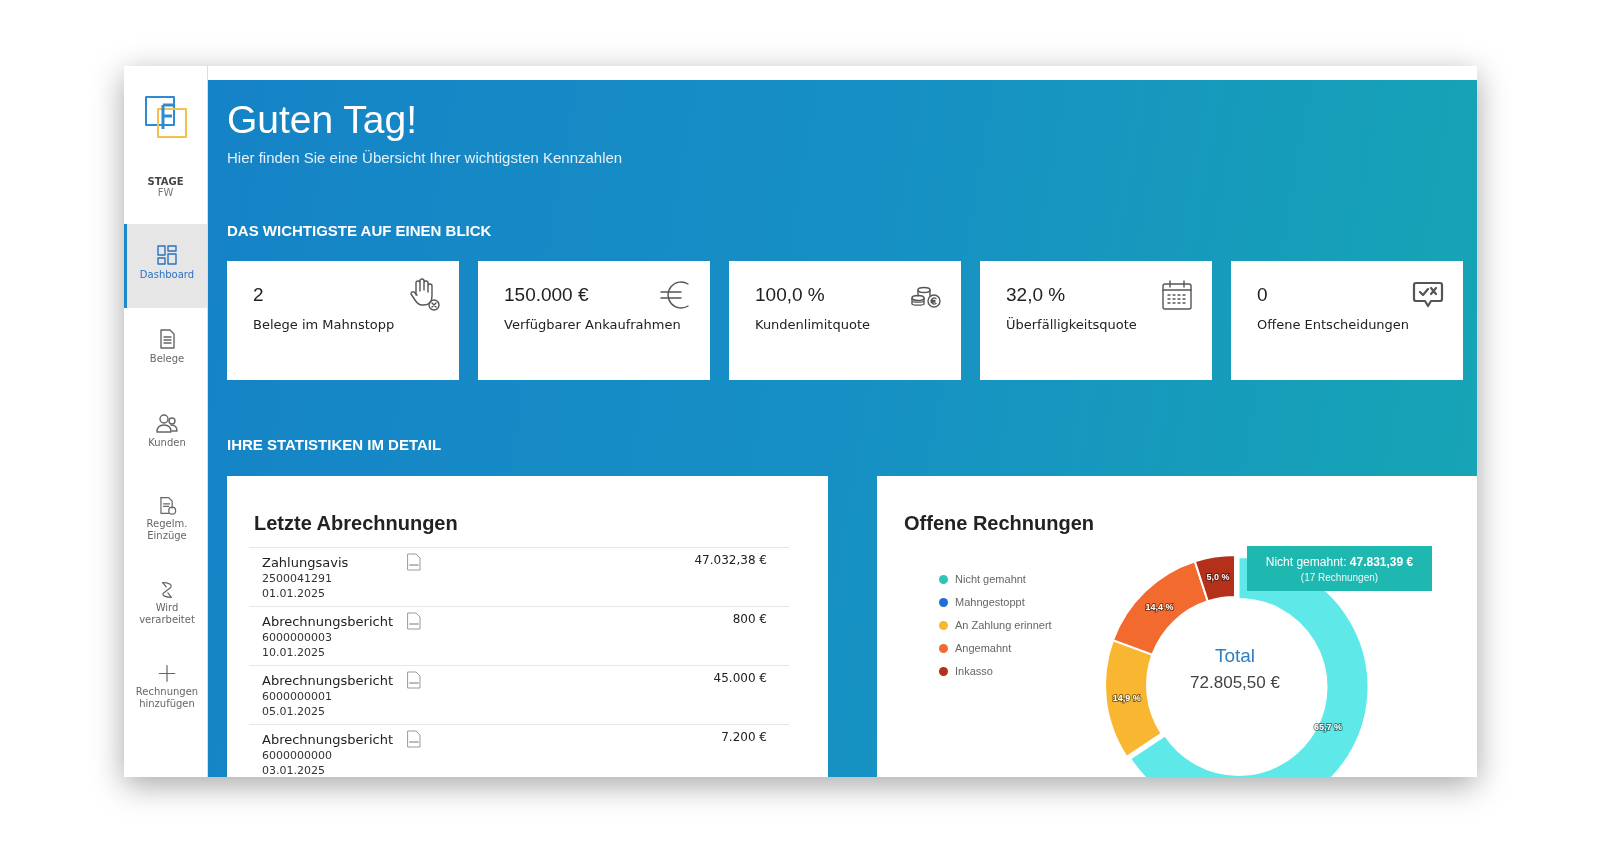 This screenshot has width=1600, height=842. What do you see at coordinates (1339, 562) in the screenshot?
I see `tooltip-title: Nicht gemahnt: 47.831,39 €` at bounding box center [1339, 562].